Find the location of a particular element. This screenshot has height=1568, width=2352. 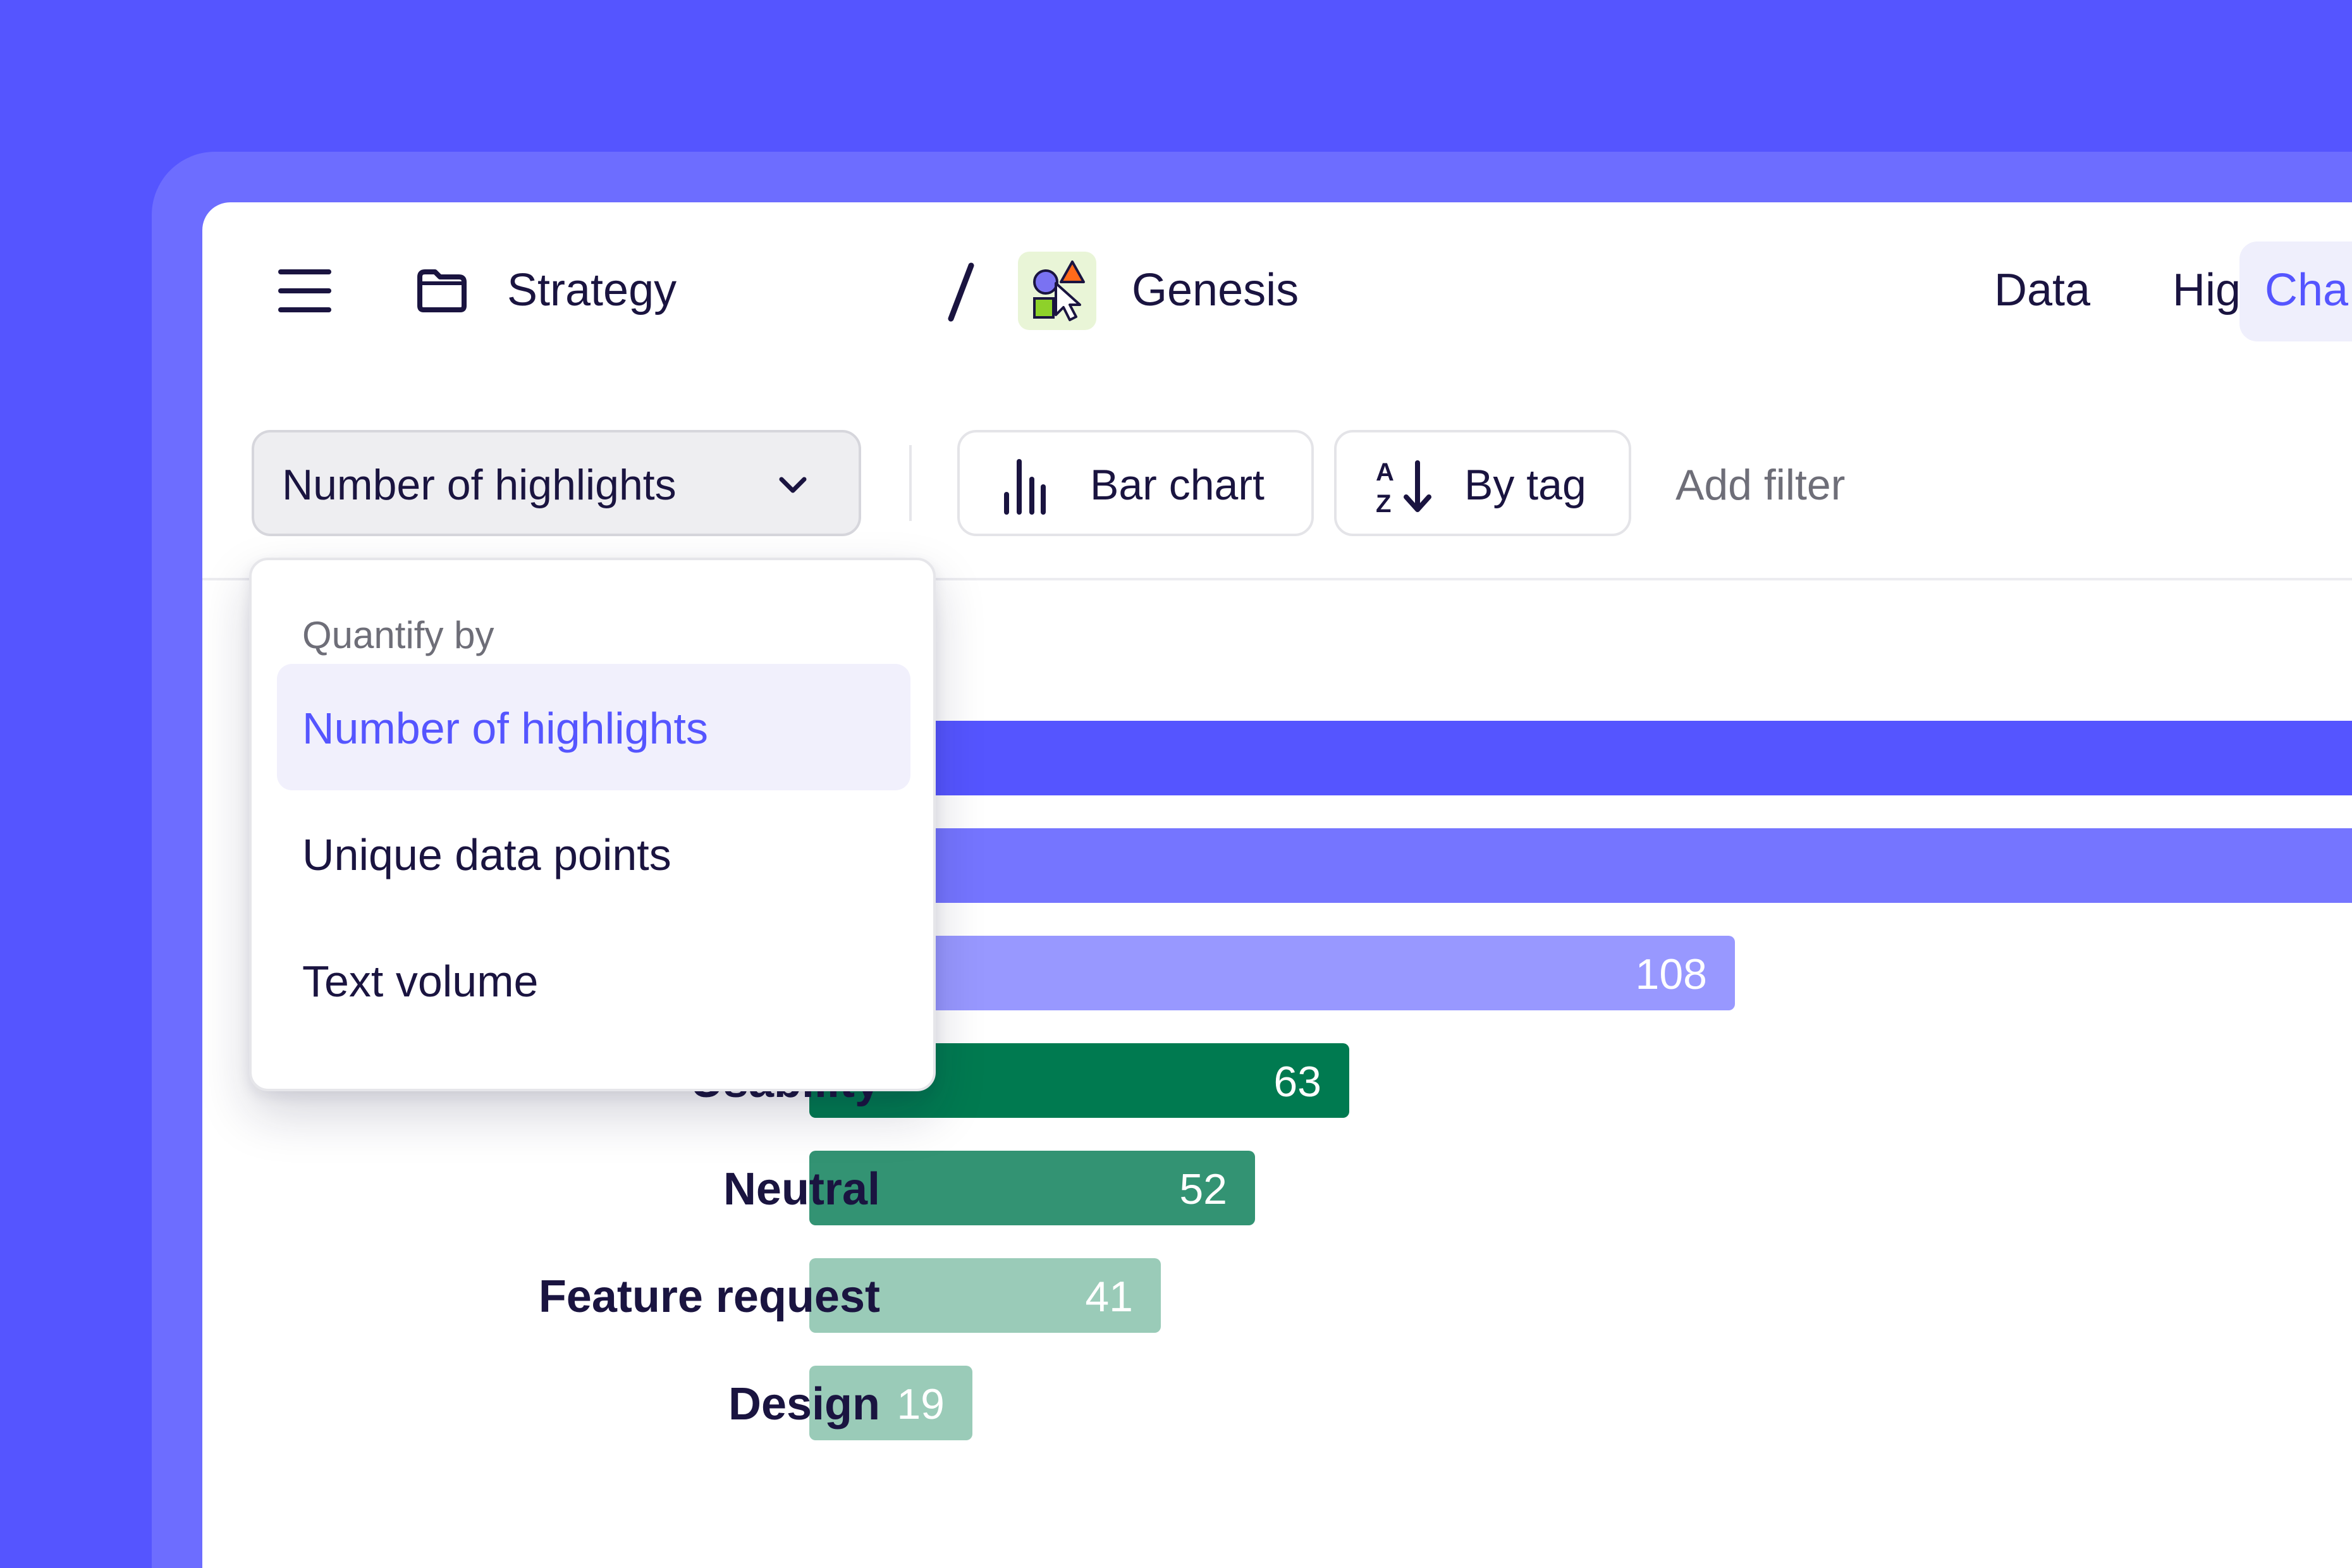

bar-value-label: 63 is located at coordinates (1297, 1082).